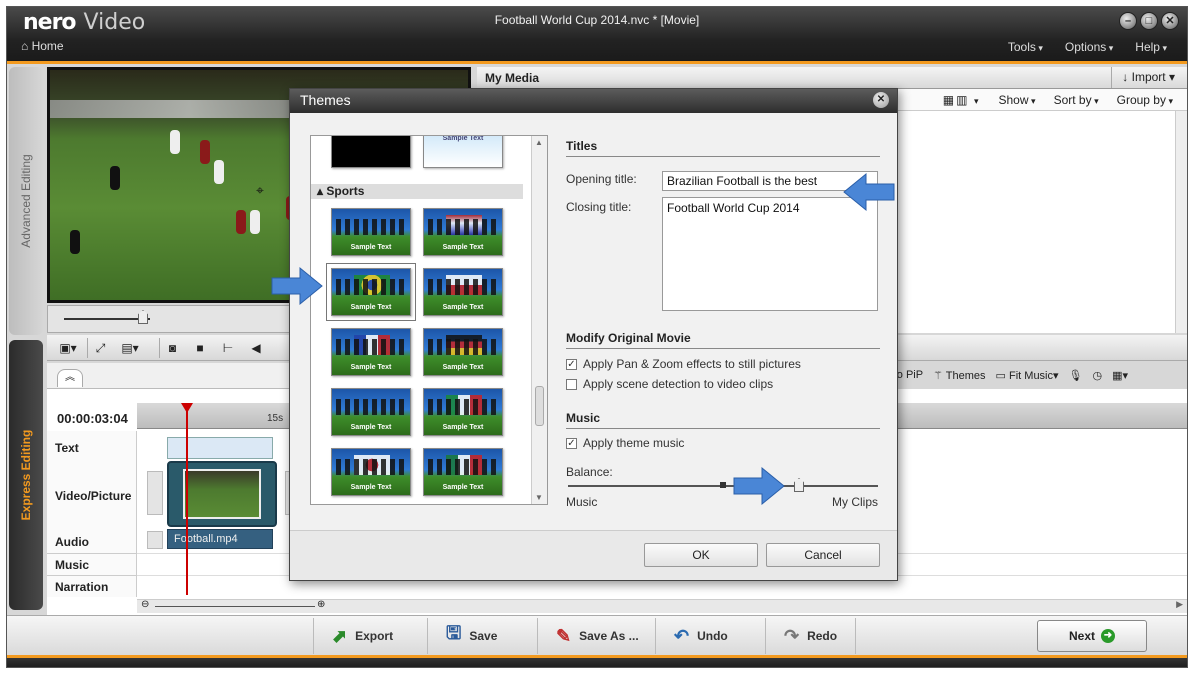 The width and height of the screenshot is (1197, 678). I want to click on video-clip, so click(222, 494).